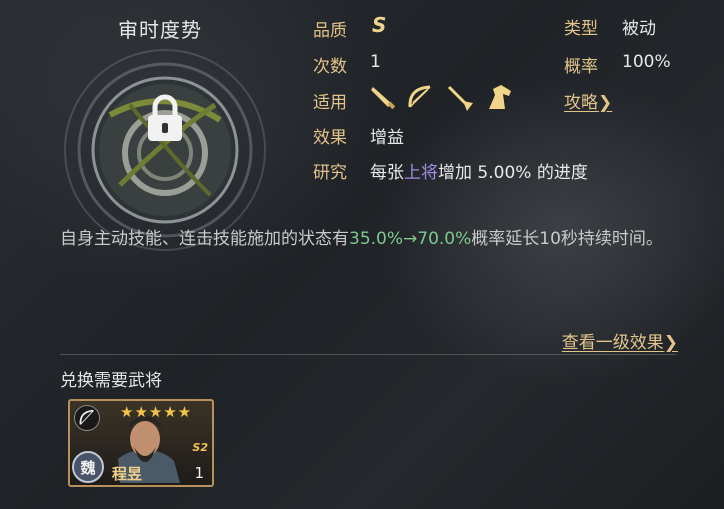  Describe the element at coordinates (111, 381) in the screenshot. I see `exchange-title: 兑换需要武将` at that location.